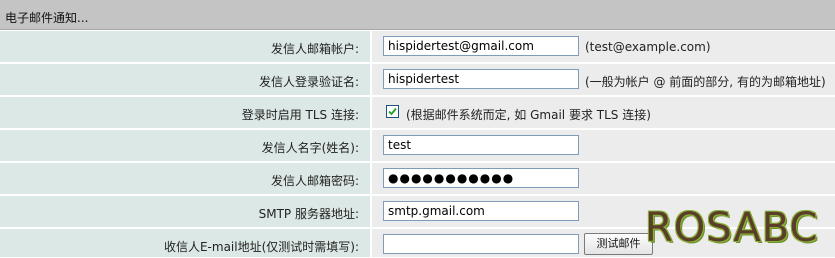 This screenshot has width=835, height=258. Describe the element at coordinates (618, 244) in the screenshot. I see `test-mail-button: 测试邮件` at that location.